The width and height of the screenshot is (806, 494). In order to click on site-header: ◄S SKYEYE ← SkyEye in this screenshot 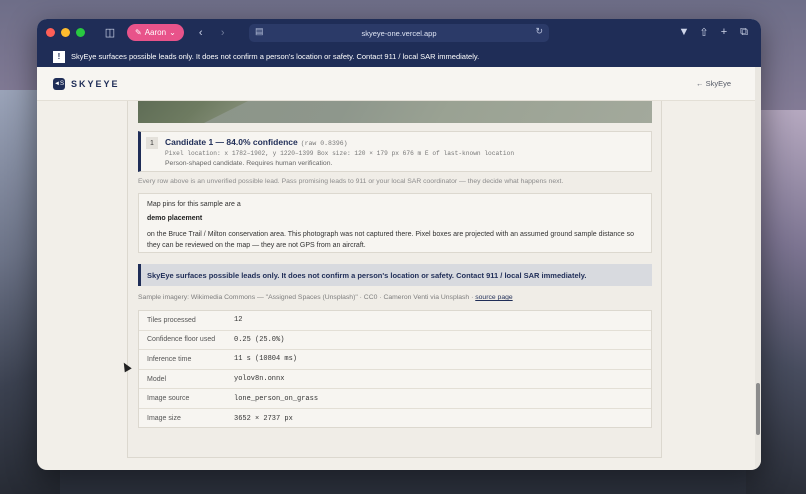, I will do `click(396, 84)`.